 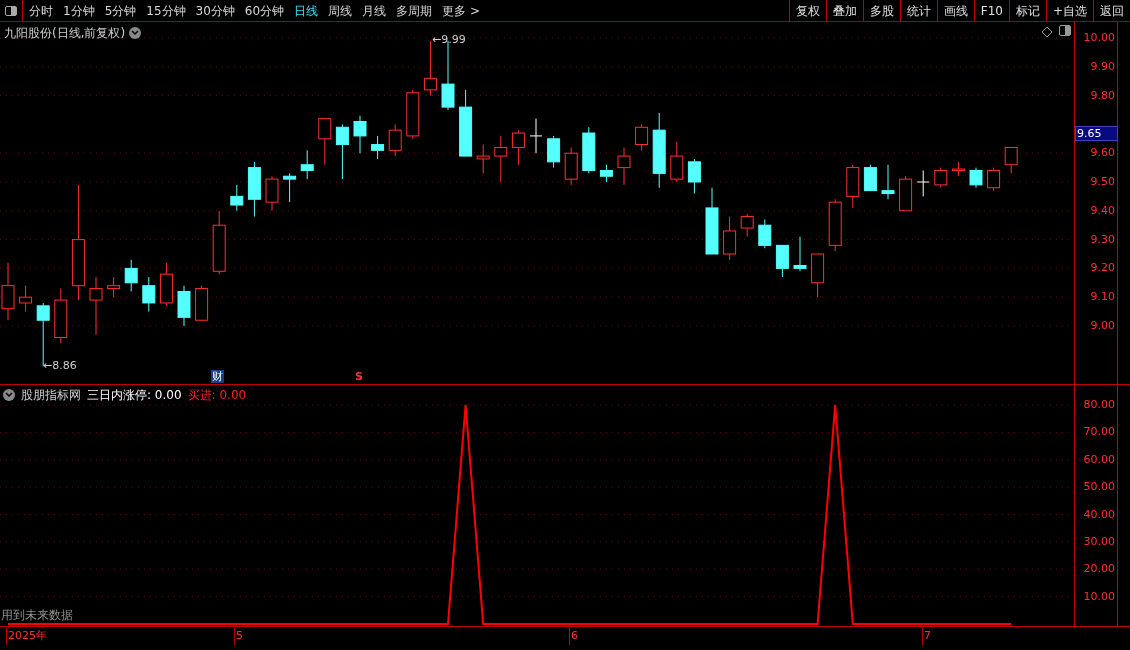 I want to click on date-axis-label: 5, so click(x=238, y=636).